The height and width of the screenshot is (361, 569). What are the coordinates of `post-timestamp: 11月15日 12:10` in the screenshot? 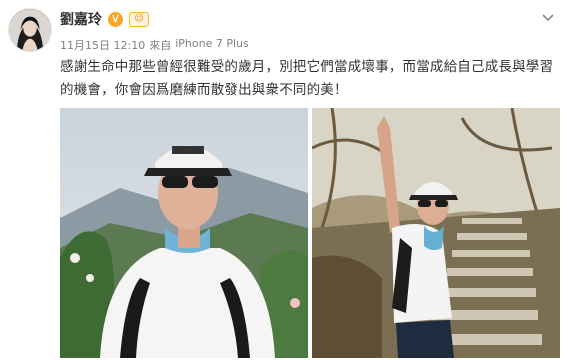 It's located at (102, 45).